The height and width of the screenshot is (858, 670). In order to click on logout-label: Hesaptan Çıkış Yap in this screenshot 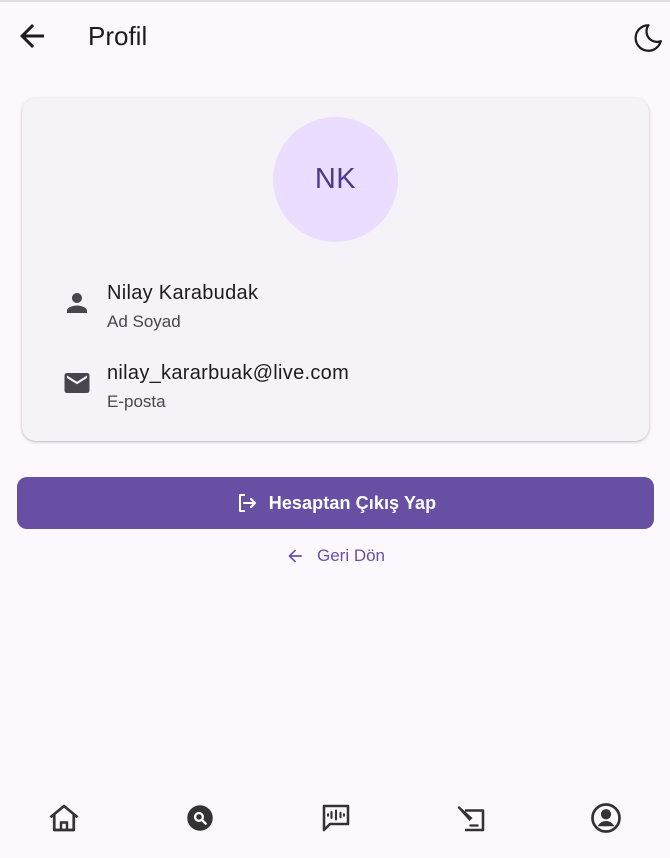, I will do `click(352, 502)`.